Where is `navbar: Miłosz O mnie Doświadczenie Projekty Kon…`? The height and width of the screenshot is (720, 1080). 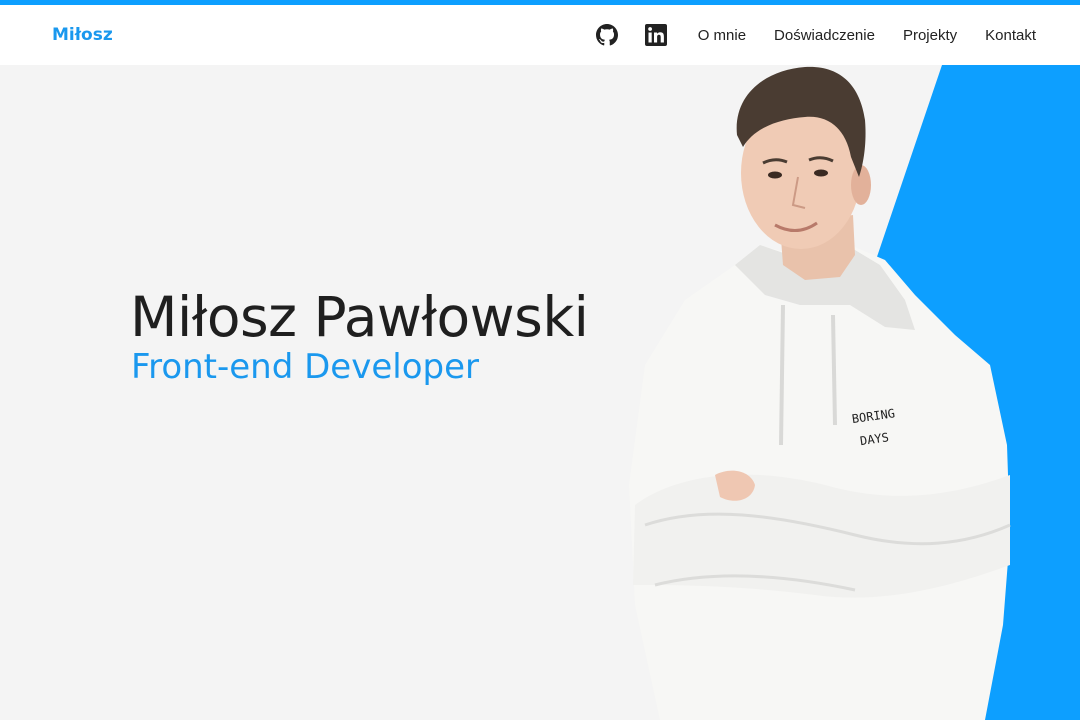 navbar: Miłosz O mnie Doświadczenie Projekty Kon… is located at coordinates (540, 35).